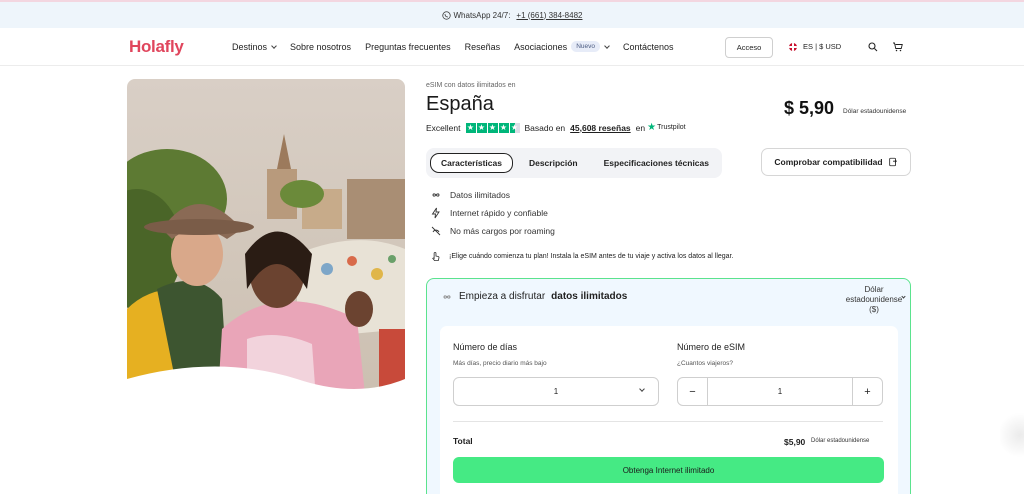  I want to click on currency-select-label: Dólar estadounidense ($), so click(874, 299).